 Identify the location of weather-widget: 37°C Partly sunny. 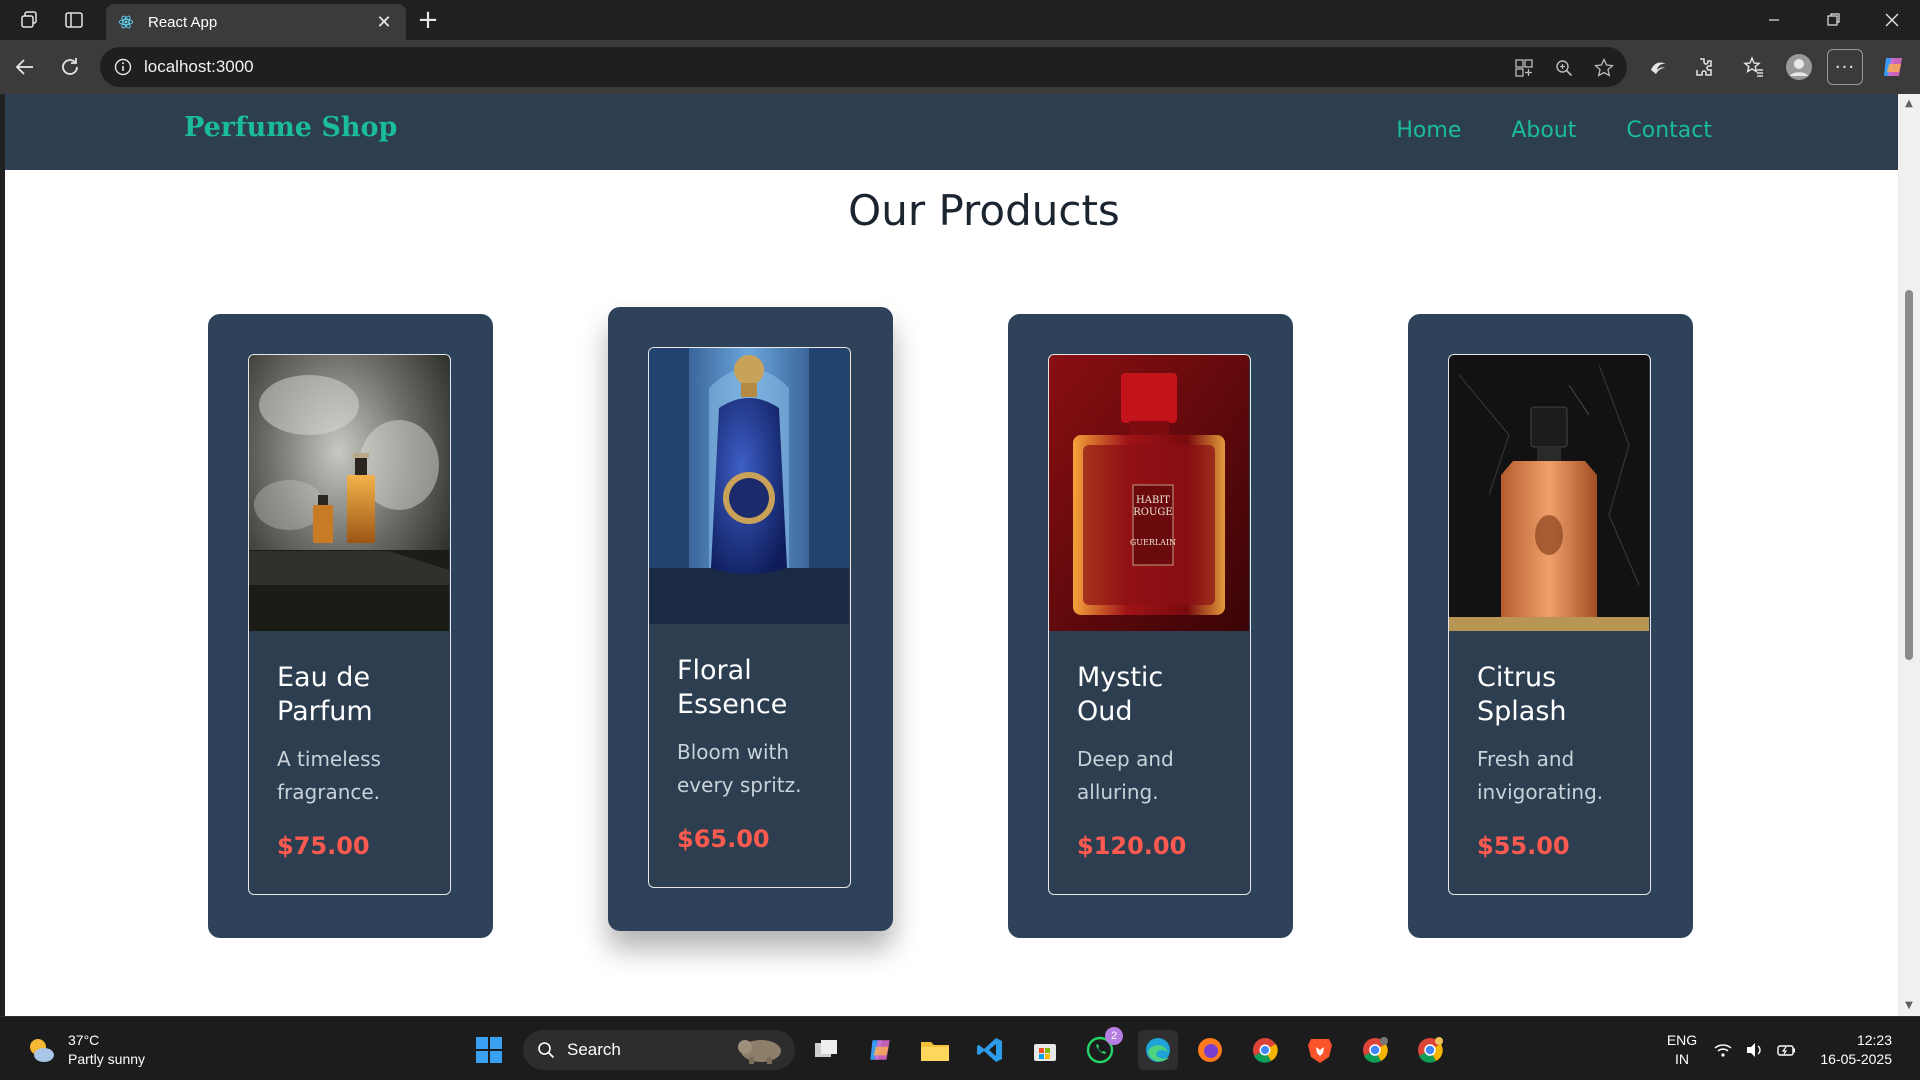
(85, 1050).